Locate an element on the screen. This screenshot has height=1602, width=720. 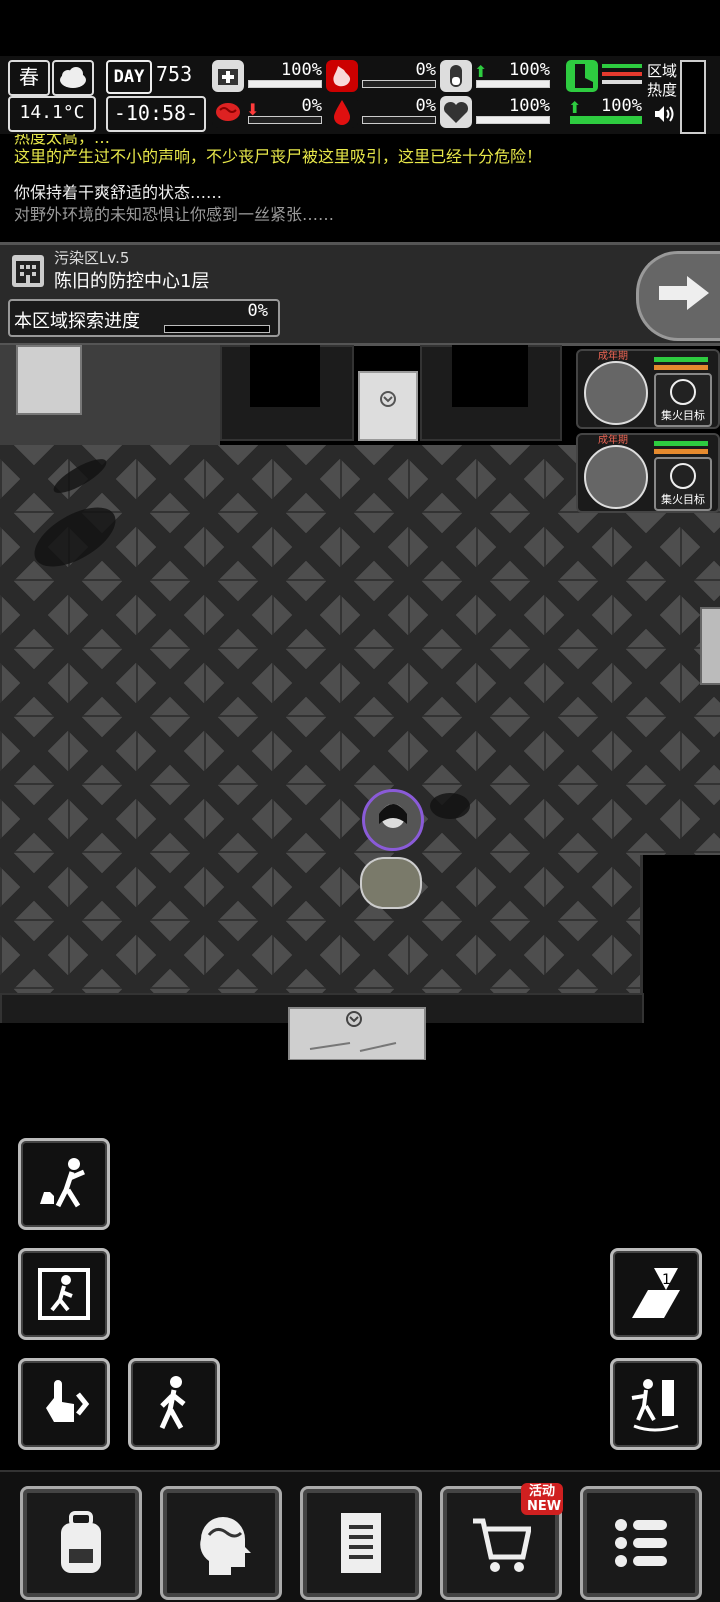
brain-head-icon is located at coordinates (225, 1546).